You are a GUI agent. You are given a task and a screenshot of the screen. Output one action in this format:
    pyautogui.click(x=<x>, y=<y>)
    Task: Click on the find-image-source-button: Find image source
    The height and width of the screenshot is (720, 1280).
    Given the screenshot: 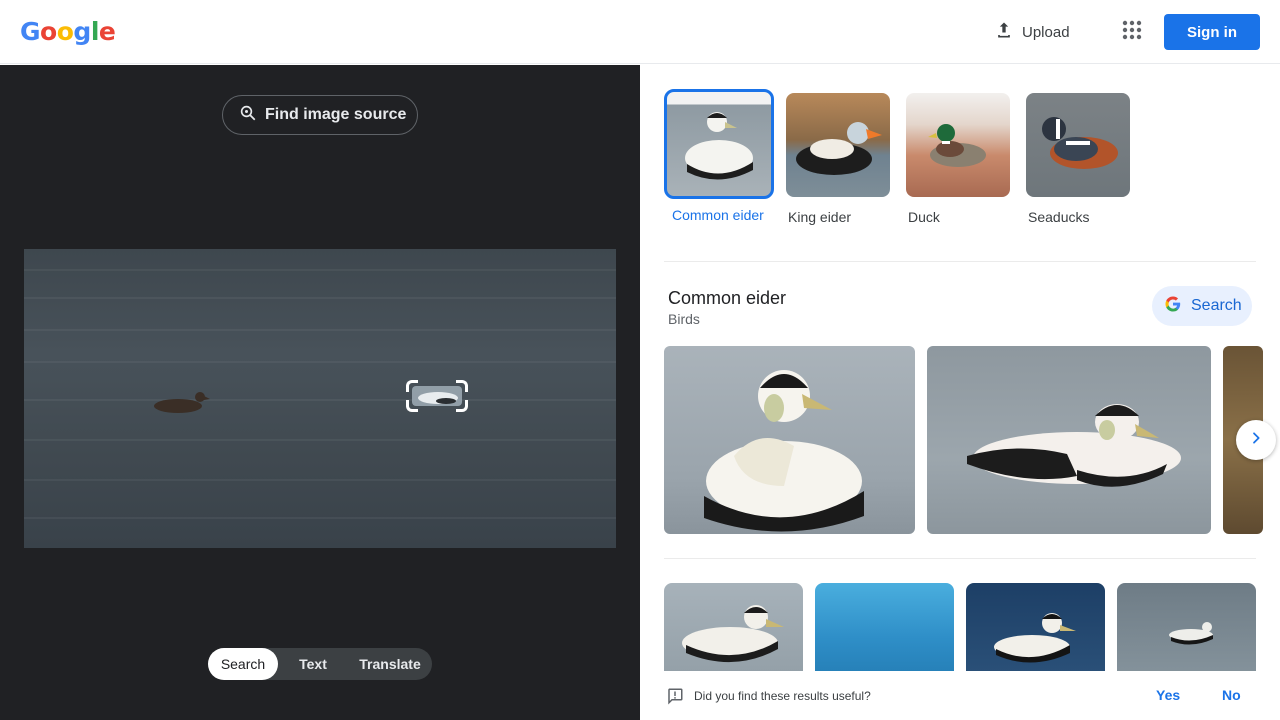 What is the action you would take?
    pyautogui.click(x=320, y=115)
    